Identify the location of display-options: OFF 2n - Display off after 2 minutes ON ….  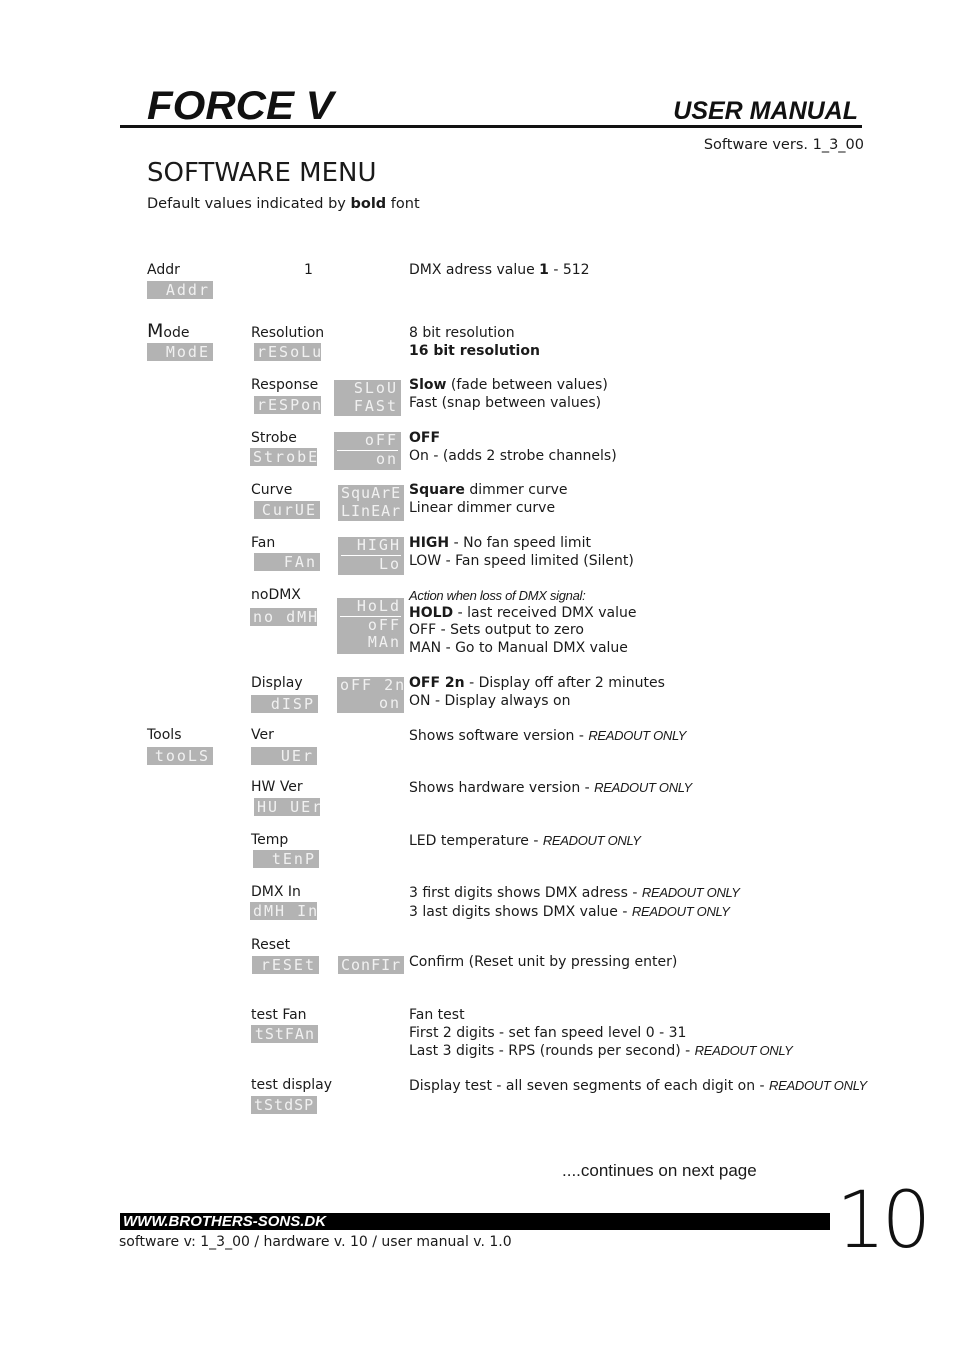
(537, 692).